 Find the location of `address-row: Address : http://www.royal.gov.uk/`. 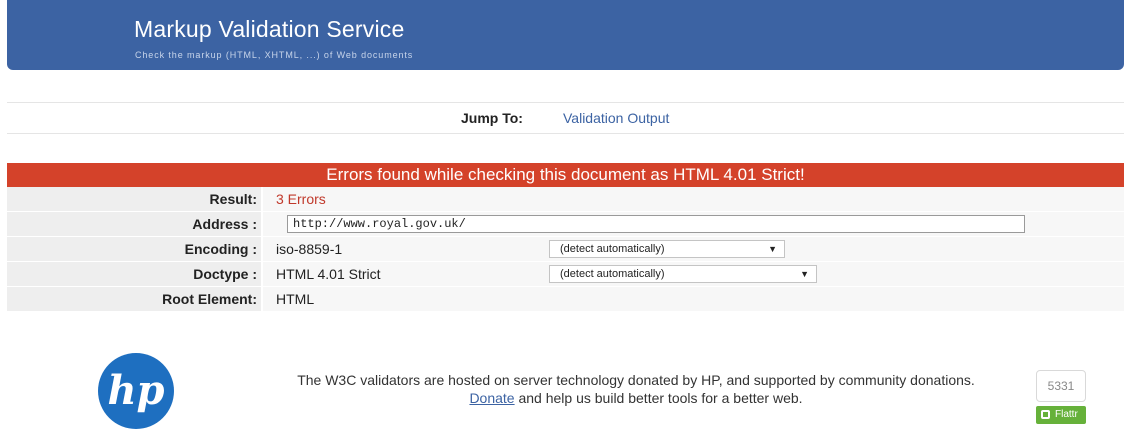

address-row: Address : http://www.royal.gov.uk/ is located at coordinates (565, 224).